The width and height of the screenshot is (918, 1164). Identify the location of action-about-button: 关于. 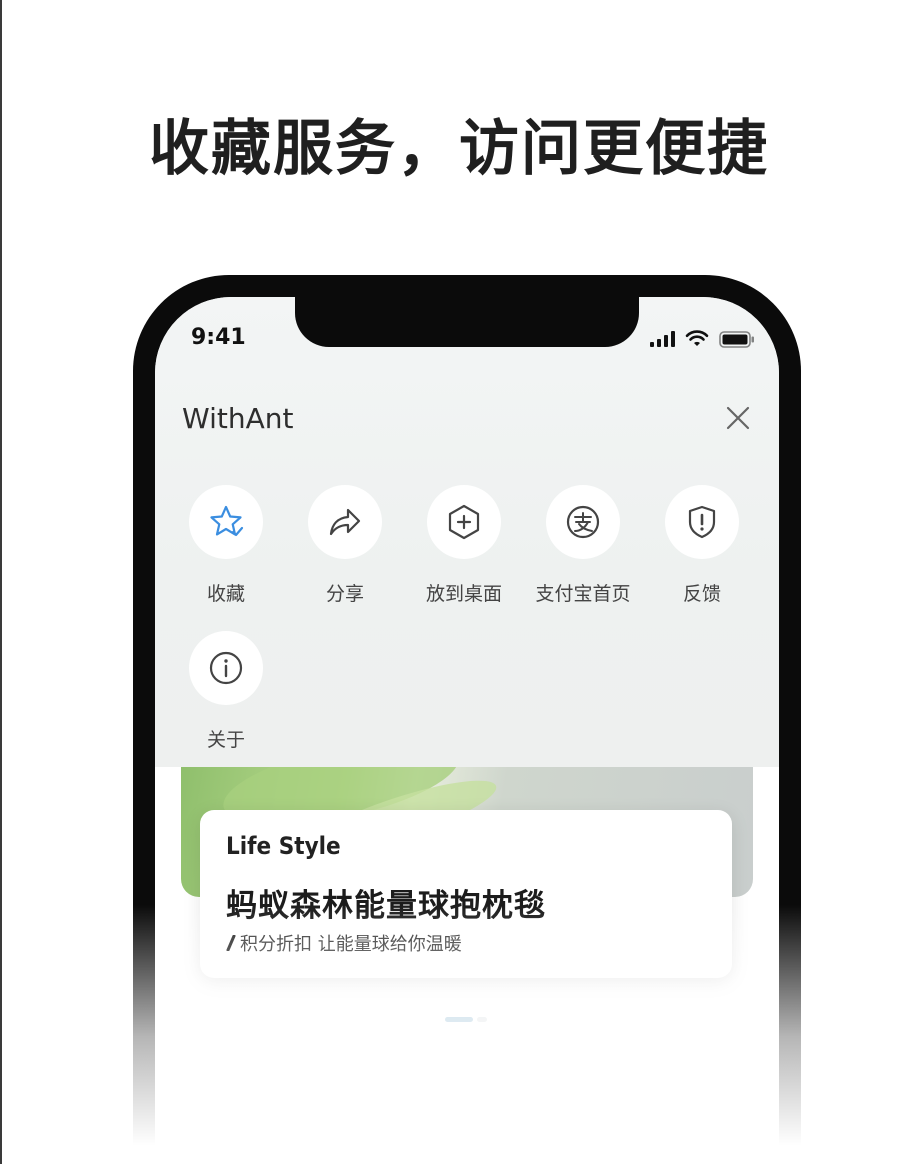
(226, 691).